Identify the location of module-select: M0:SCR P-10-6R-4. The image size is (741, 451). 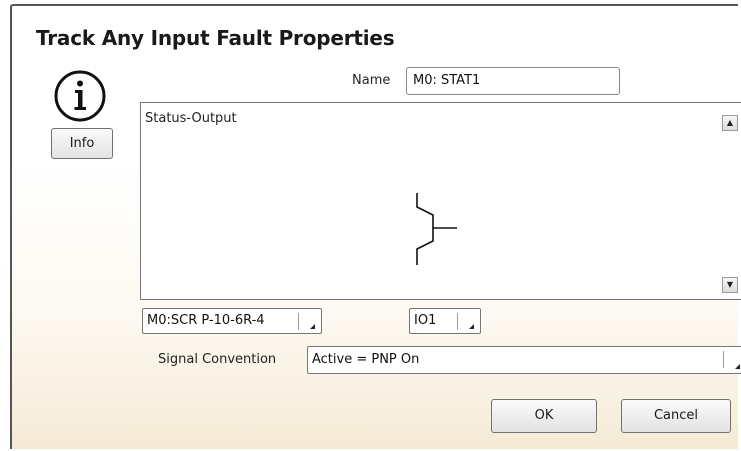
(232, 321).